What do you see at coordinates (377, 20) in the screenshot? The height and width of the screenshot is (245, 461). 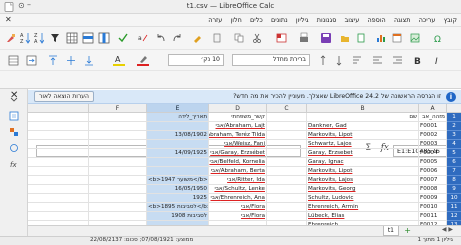 I see `menu-insert: הוספה` at bounding box center [377, 20].